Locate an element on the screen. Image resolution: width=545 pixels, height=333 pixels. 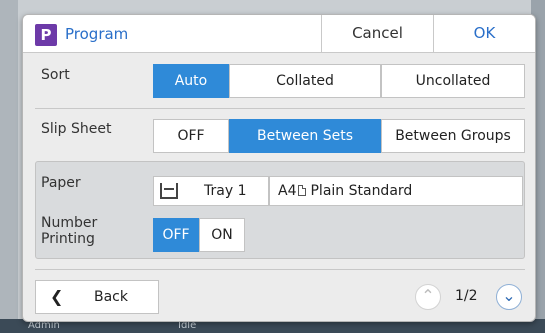
number-printing-label: Number Printing is located at coordinates (69, 231).